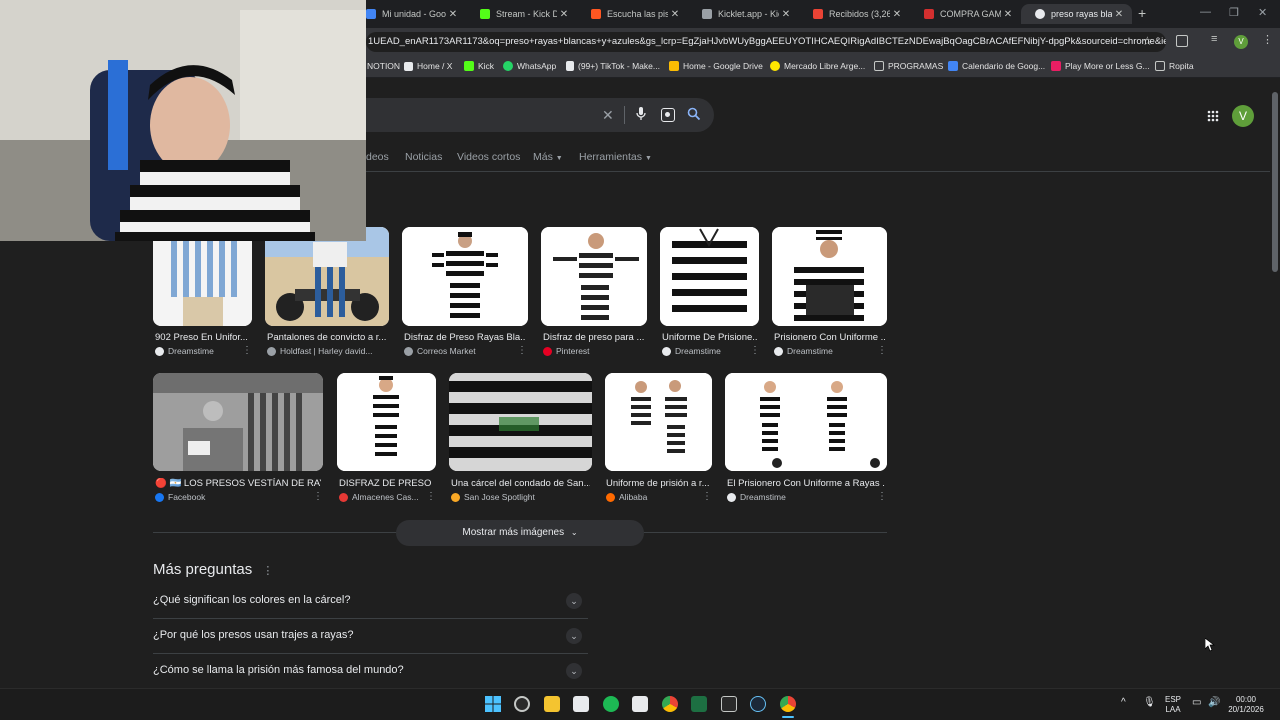 This screenshot has height=720, width=1280. Describe the element at coordinates (180, 497) in the screenshot. I see `image-result-source: Facebook` at that location.